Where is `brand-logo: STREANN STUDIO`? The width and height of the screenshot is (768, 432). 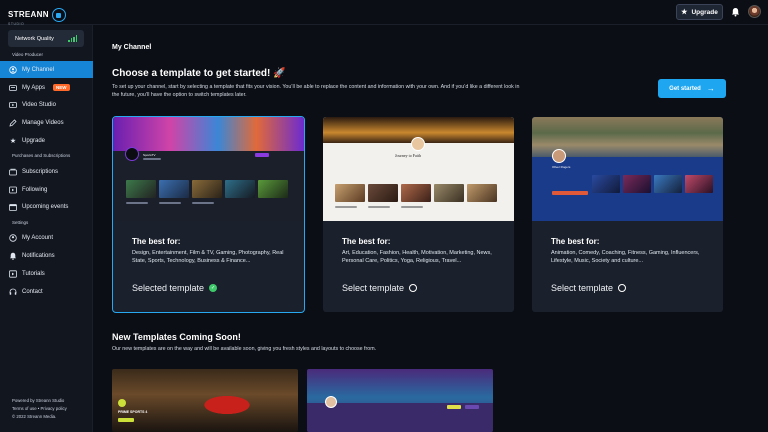
brand-logo: STREANN STUDIO is located at coordinates (37, 15).